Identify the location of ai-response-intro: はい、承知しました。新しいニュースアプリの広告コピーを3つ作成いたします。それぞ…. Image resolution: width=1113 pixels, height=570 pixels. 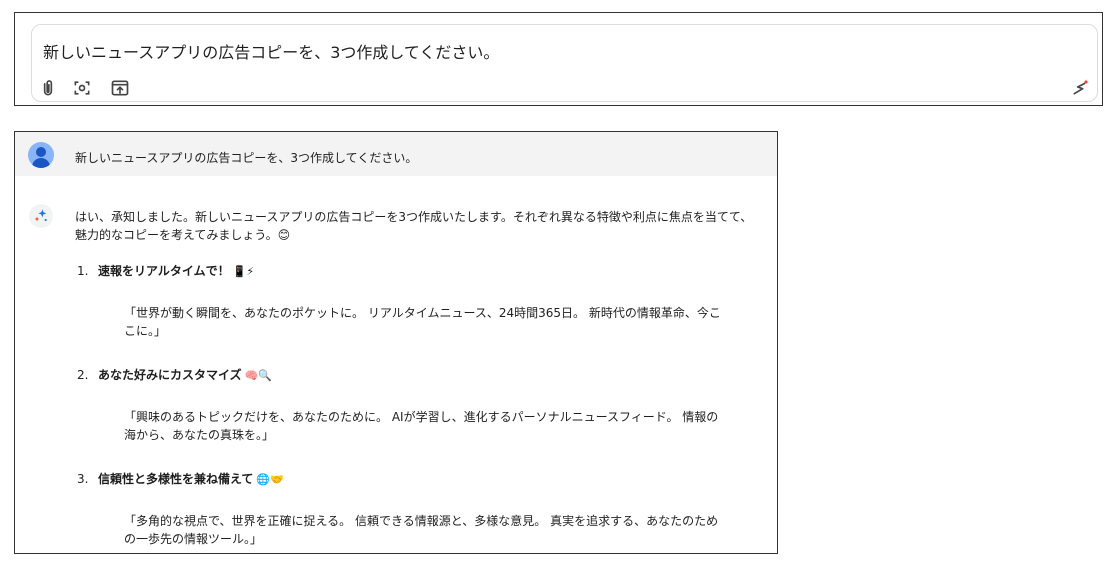
(419, 226).